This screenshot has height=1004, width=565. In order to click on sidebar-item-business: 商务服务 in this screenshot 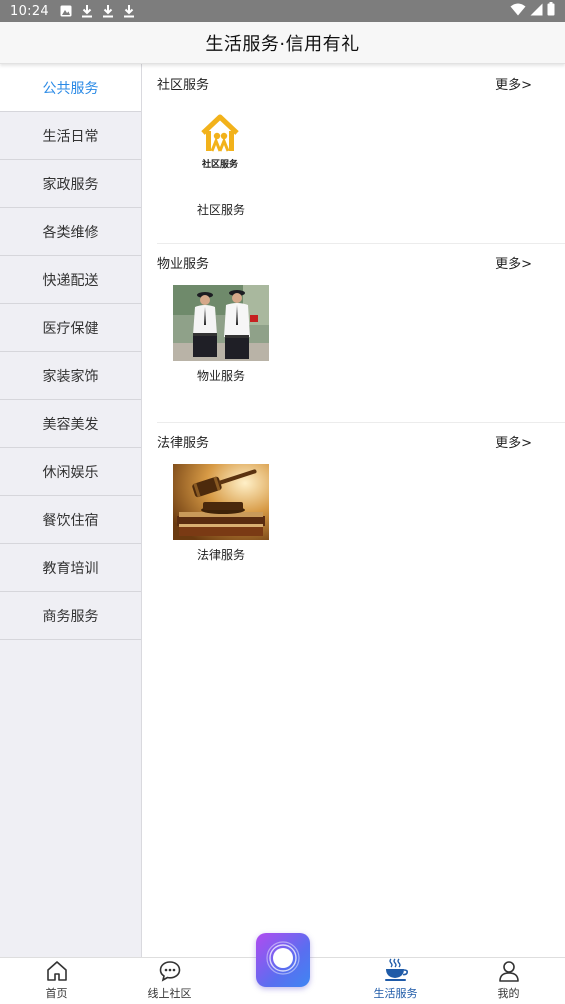, I will do `click(70, 616)`.